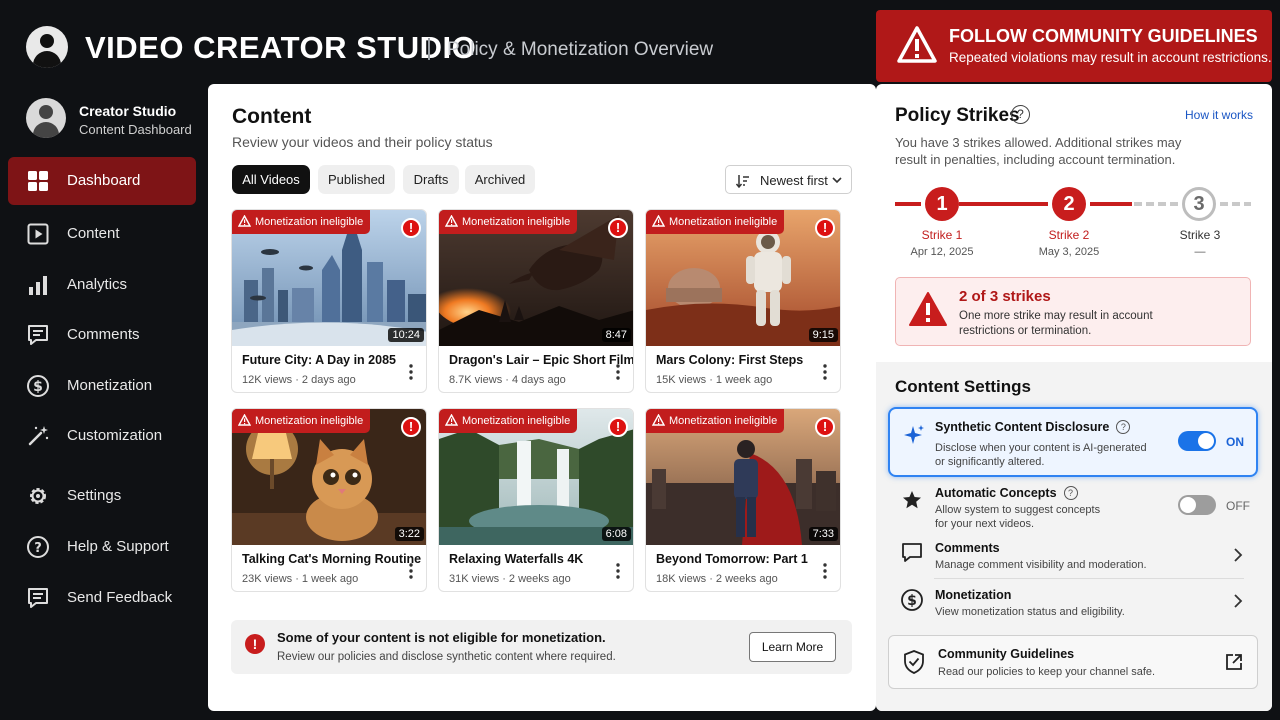  Describe the element at coordinates (717, 579) in the screenshot. I see `video-meta: 18K views · 2 weeks ago` at that location.